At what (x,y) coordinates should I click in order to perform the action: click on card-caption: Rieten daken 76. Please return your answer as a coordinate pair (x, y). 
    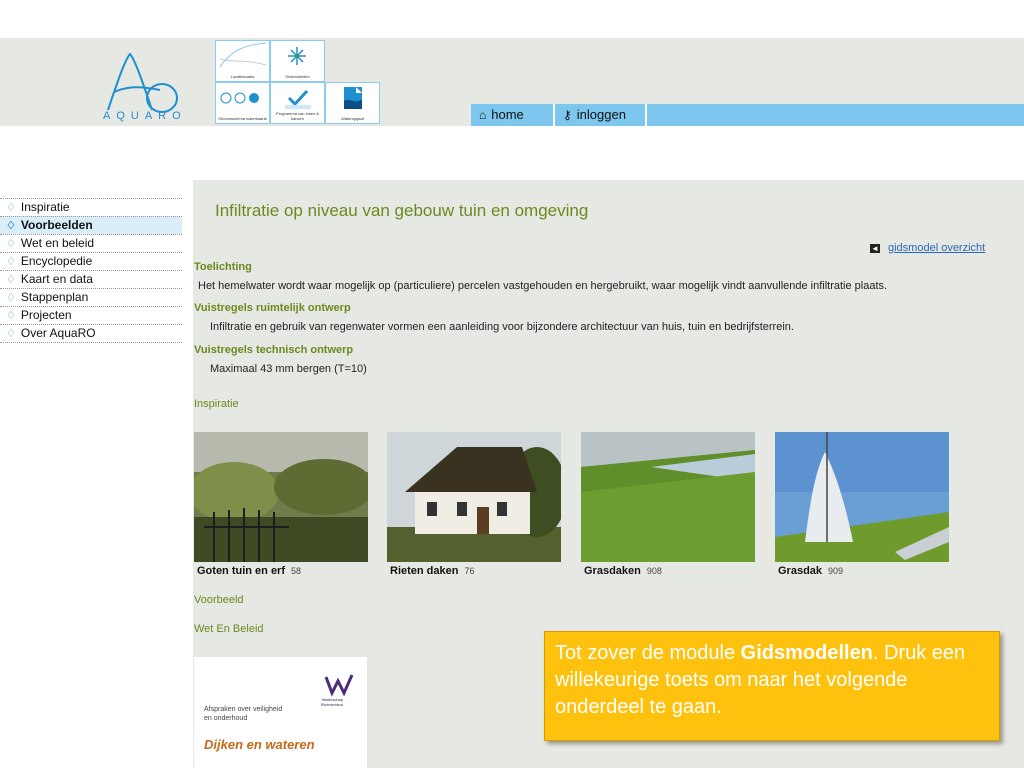
    Looking at the image, I should click on (432, 571).